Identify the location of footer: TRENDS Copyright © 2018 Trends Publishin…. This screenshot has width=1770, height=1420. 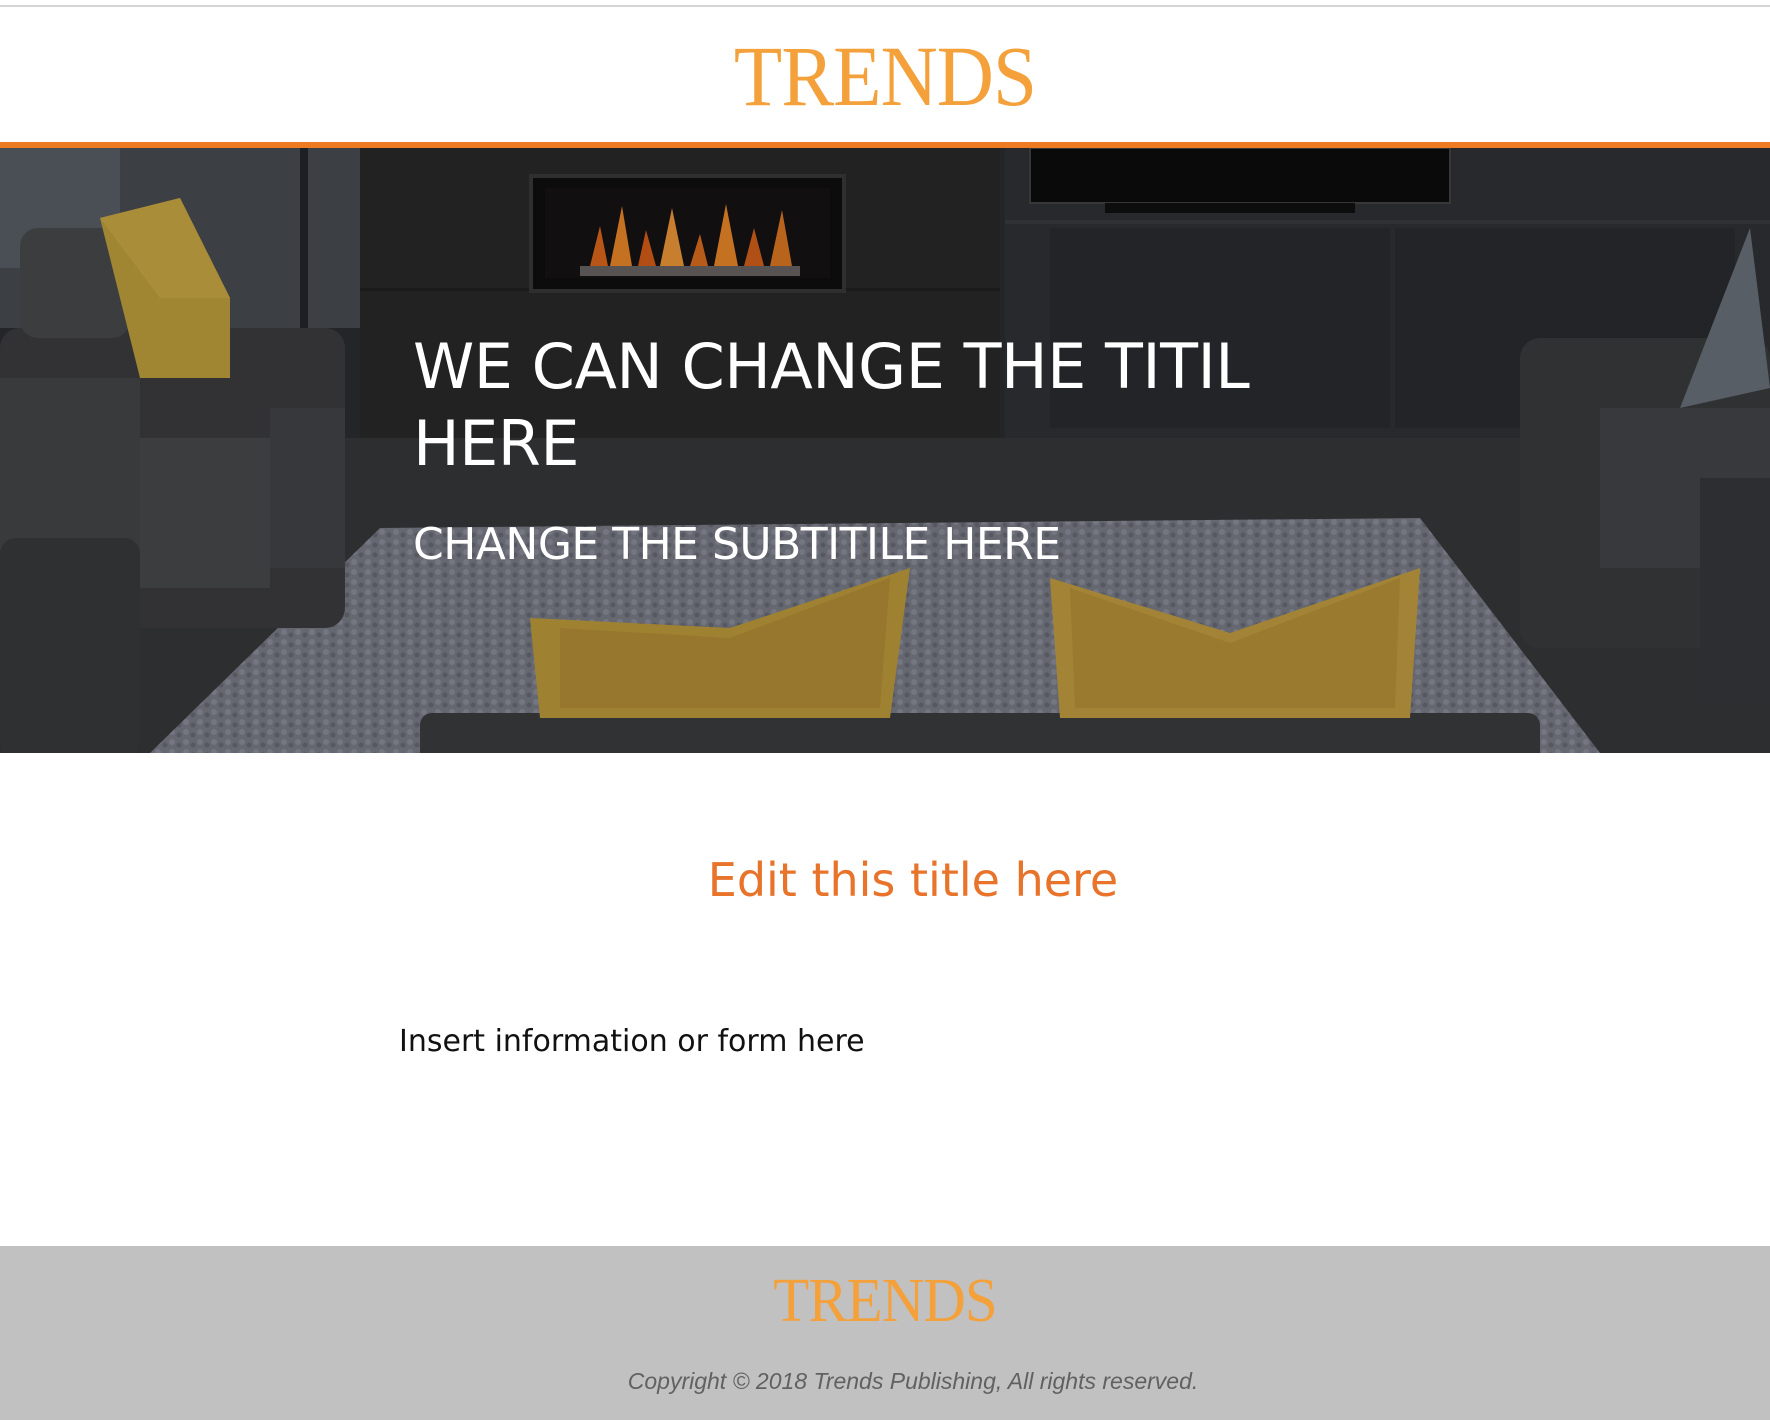
(885, 1333).